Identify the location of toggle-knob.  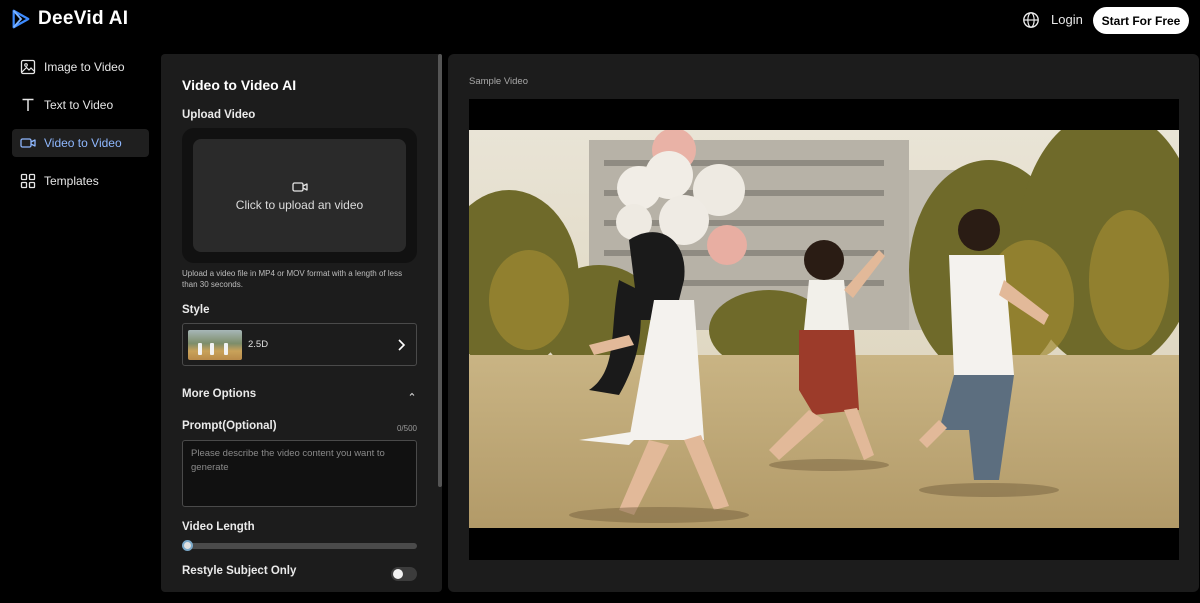
(398, 574).